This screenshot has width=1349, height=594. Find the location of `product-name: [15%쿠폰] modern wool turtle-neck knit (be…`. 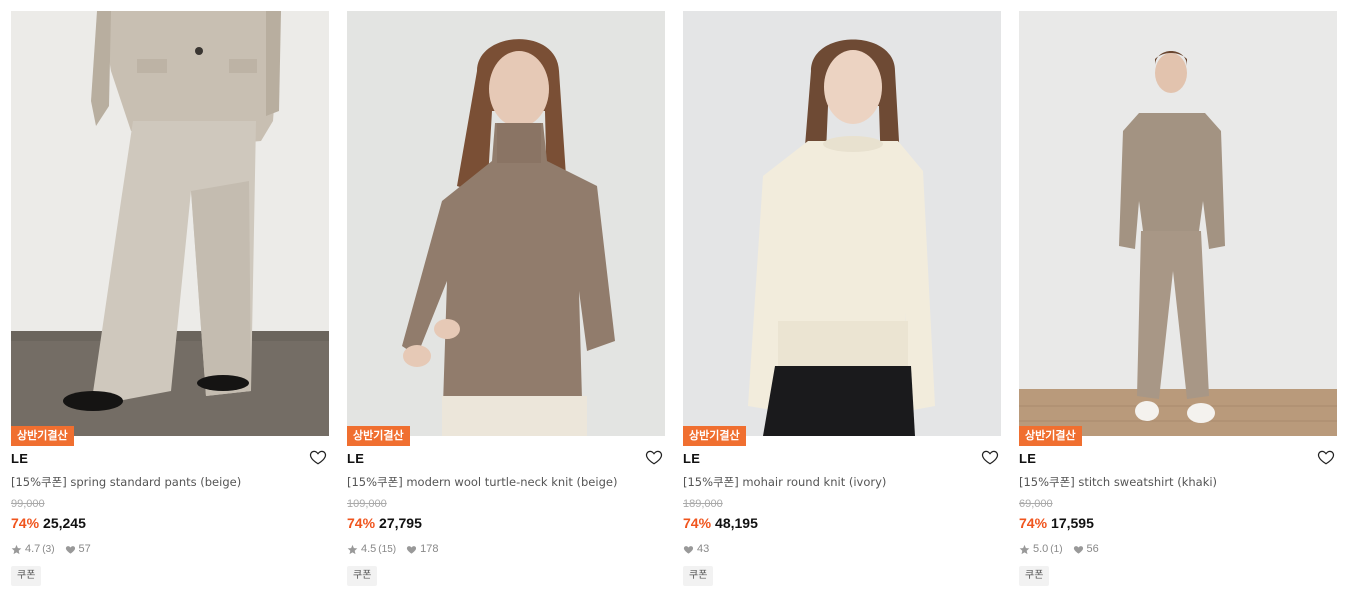

product-name: [15%쿠폰] modern wool turtle-neck knit (be… is located at coordinates (482, 482).